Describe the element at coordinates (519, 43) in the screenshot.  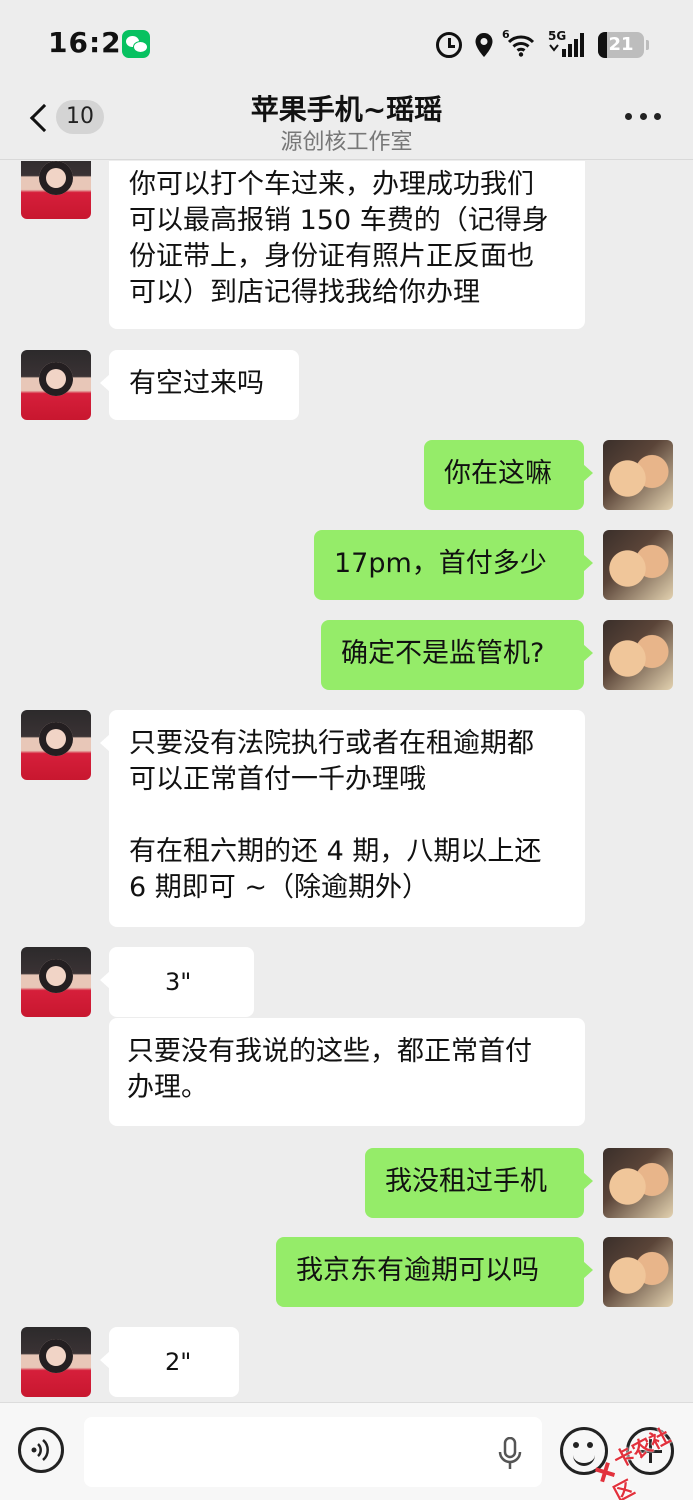
I see `wifi-icon: 6` at that location.